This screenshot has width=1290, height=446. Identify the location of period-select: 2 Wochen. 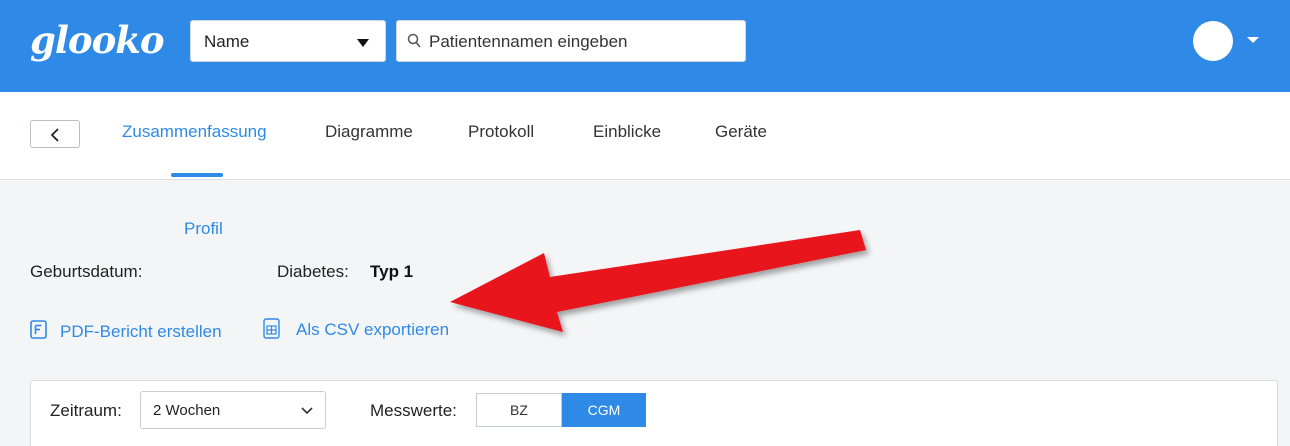
(233, 410).